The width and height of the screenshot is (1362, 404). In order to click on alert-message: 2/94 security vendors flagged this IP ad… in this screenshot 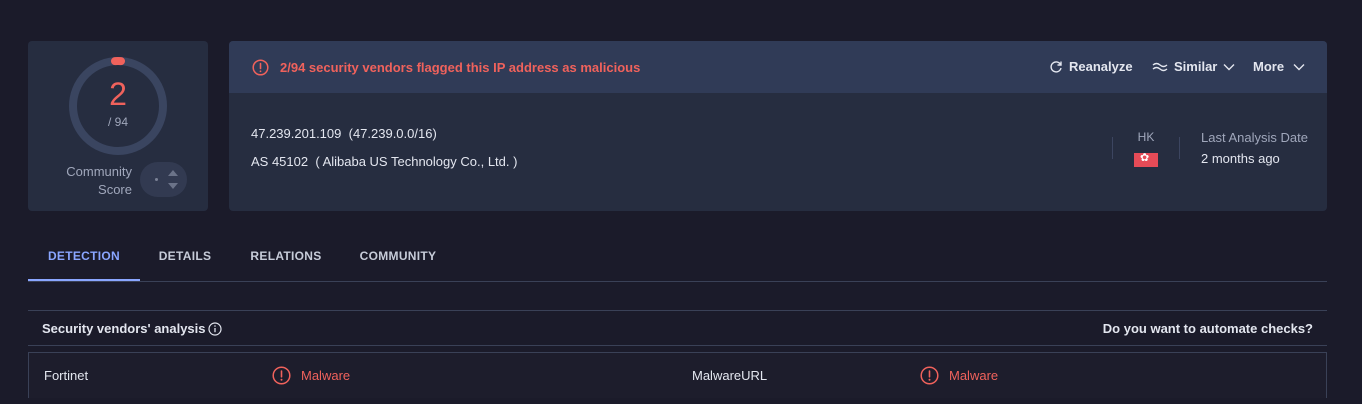, I will do `click(460, 67)`.